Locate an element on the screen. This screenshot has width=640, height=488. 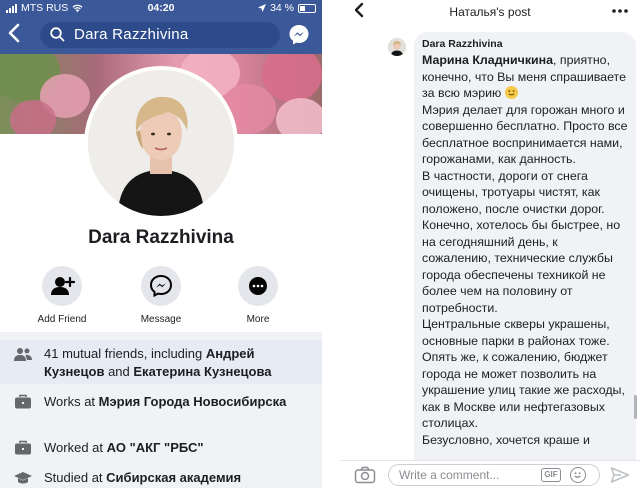
mutual-friend-link-2: Екатерина Кузнецова is located at coordinates (202, 371).